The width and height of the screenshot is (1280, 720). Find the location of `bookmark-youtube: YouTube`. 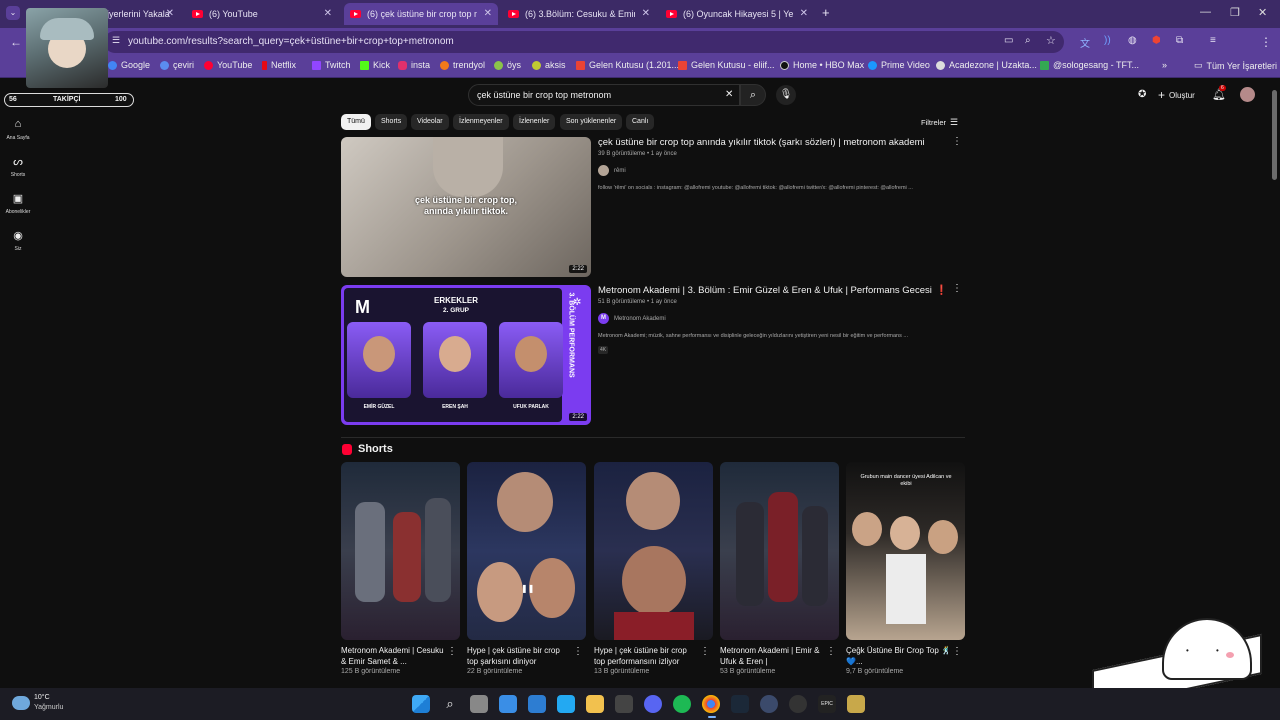

bookmark-youtube: YouTube is located at coordinates (228, 65).